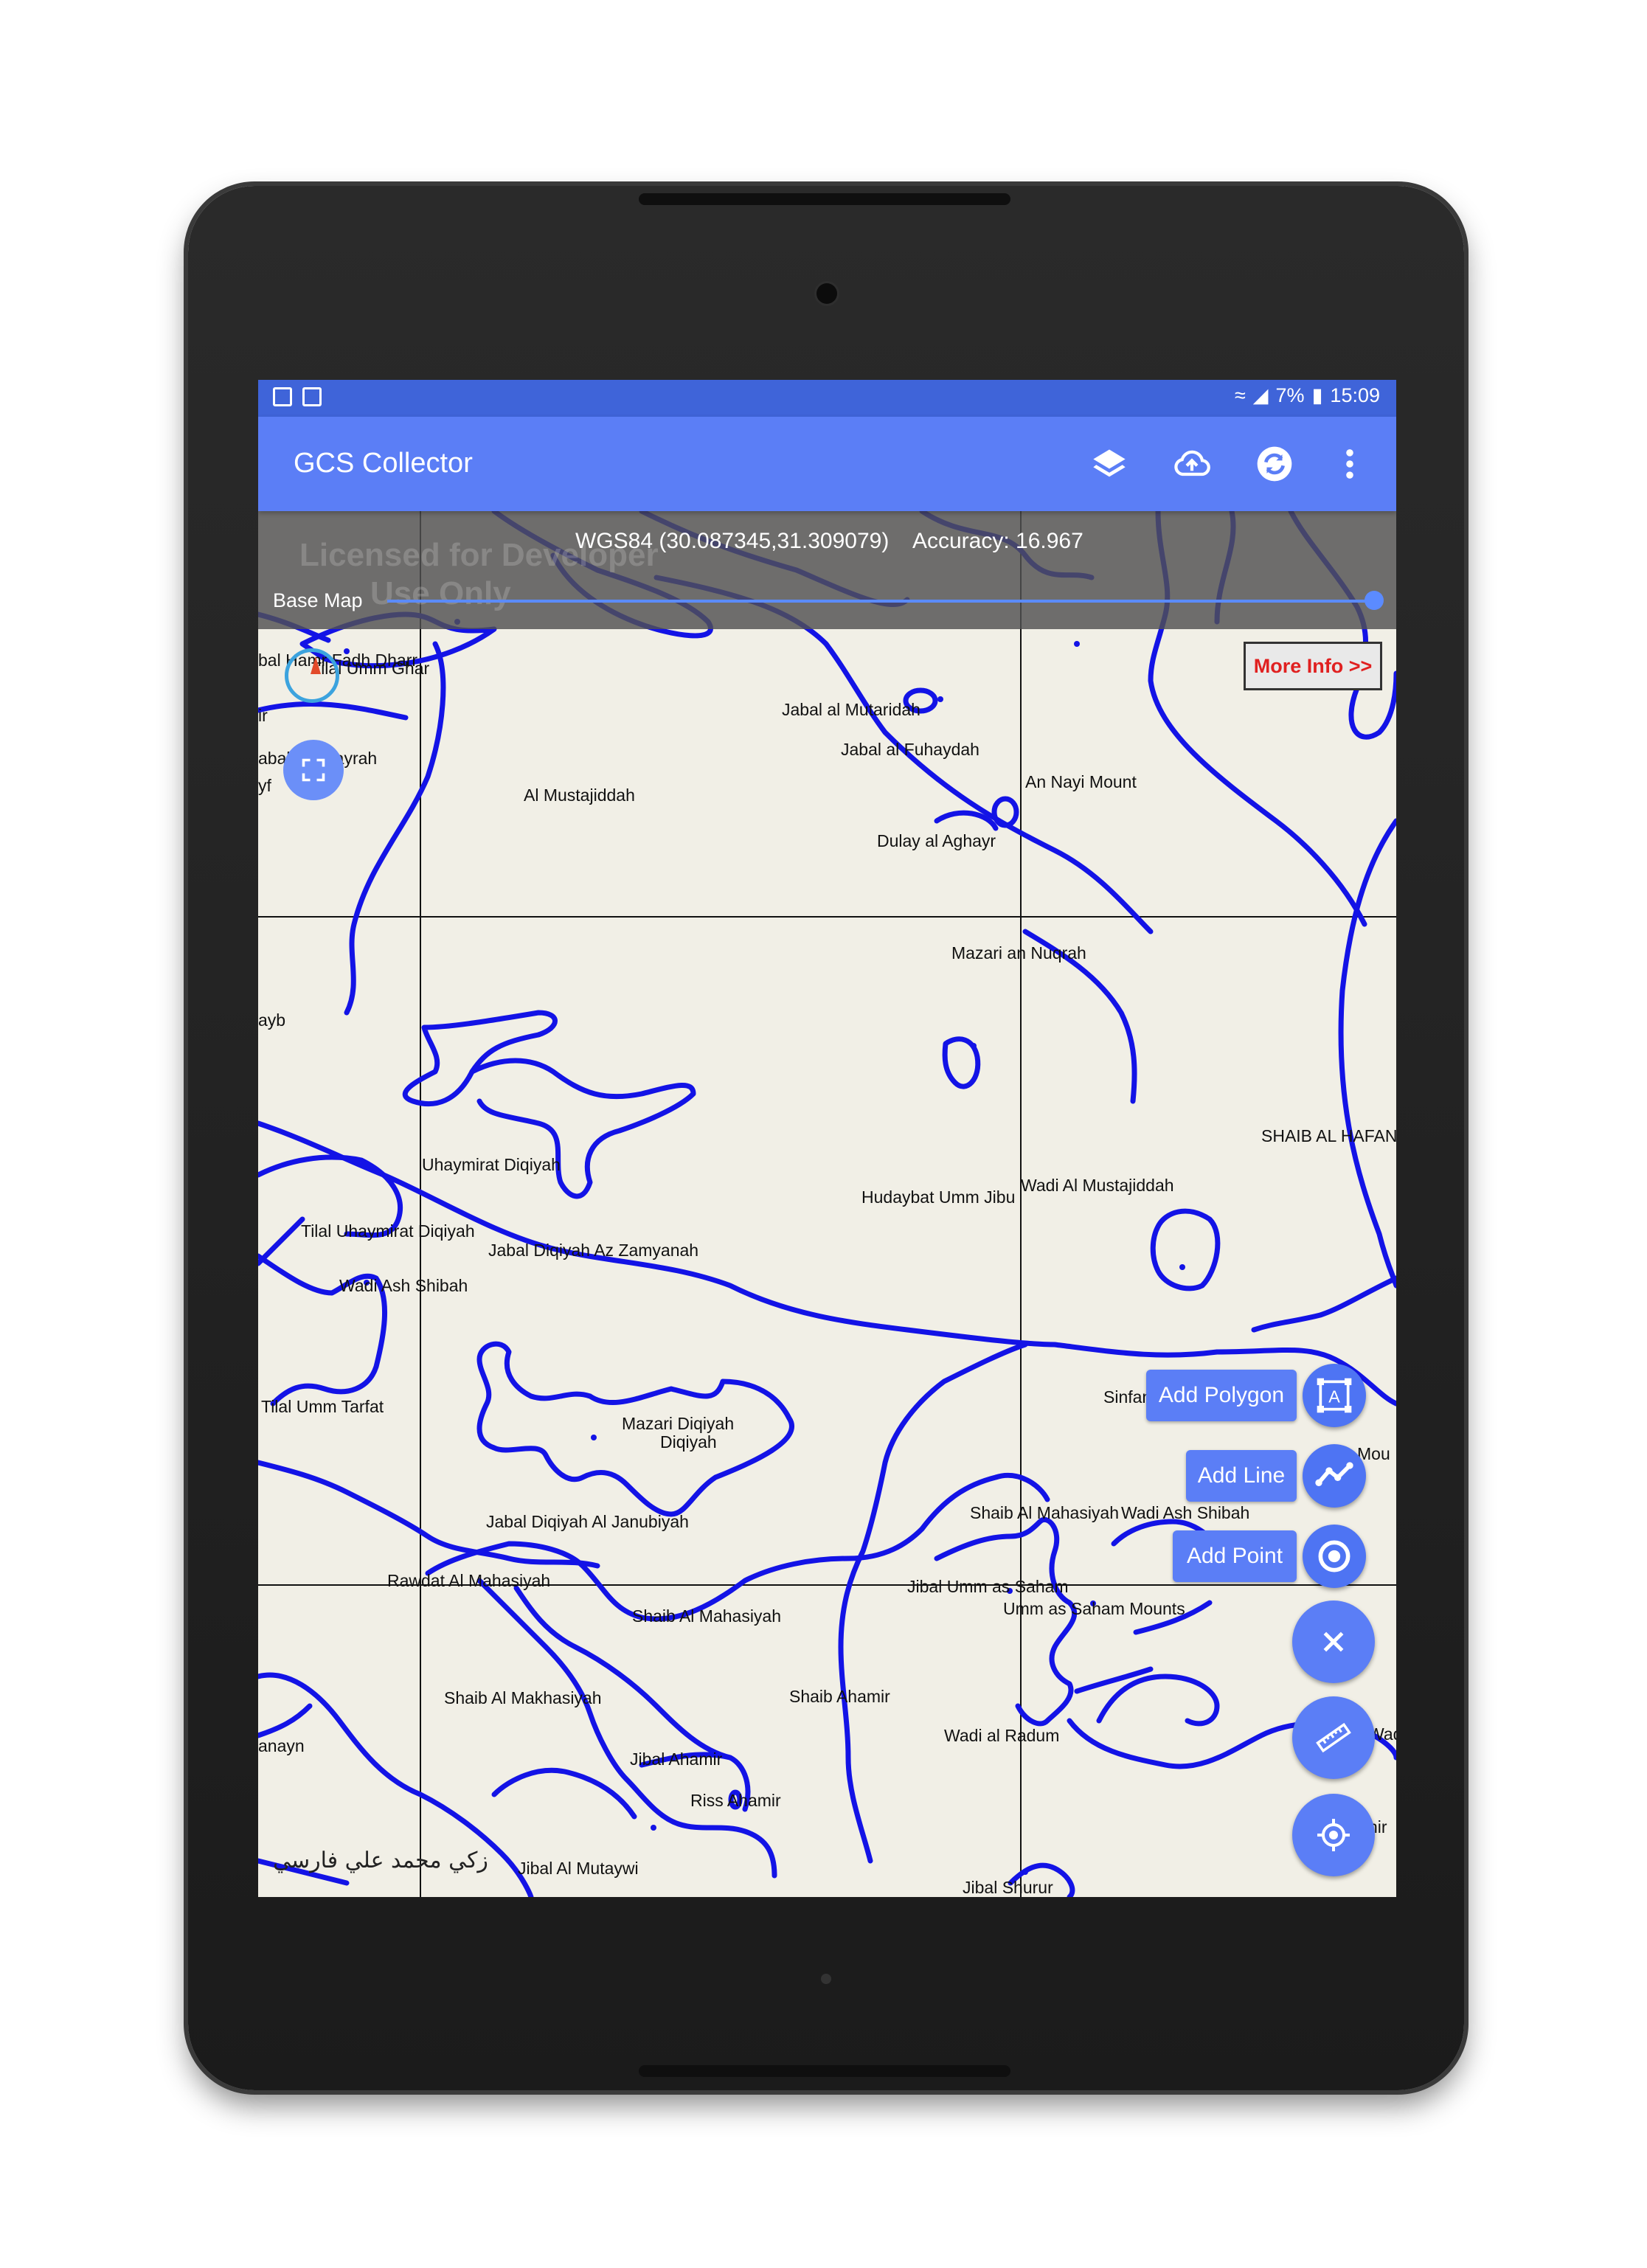  I want to click on slider-thumb, so click(1374, 600).